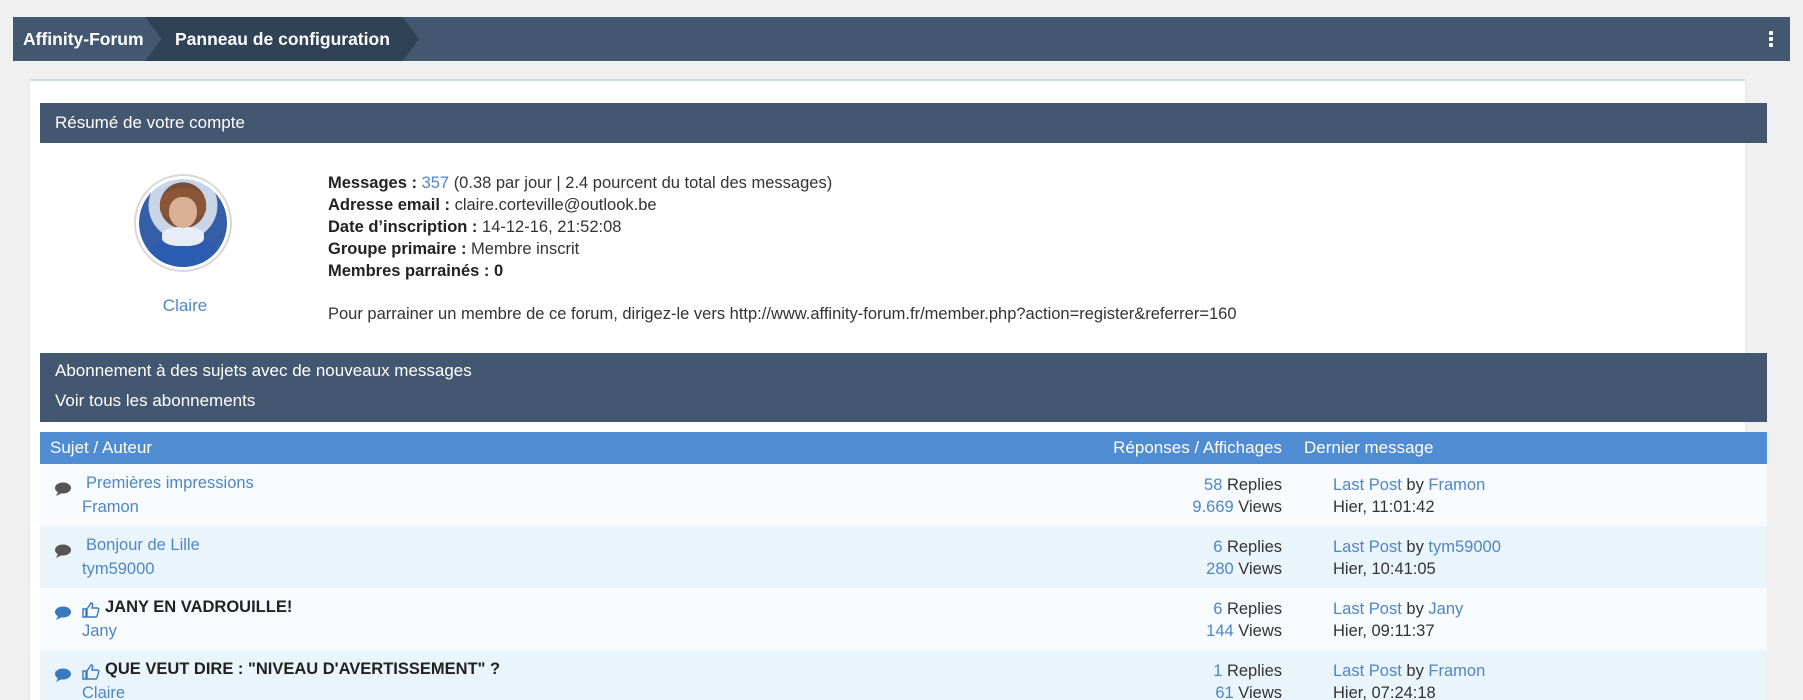 Image resolution: width=1803 pixels, height=700 pixels. I want to click on username-link: Claire, so click(185, 306).